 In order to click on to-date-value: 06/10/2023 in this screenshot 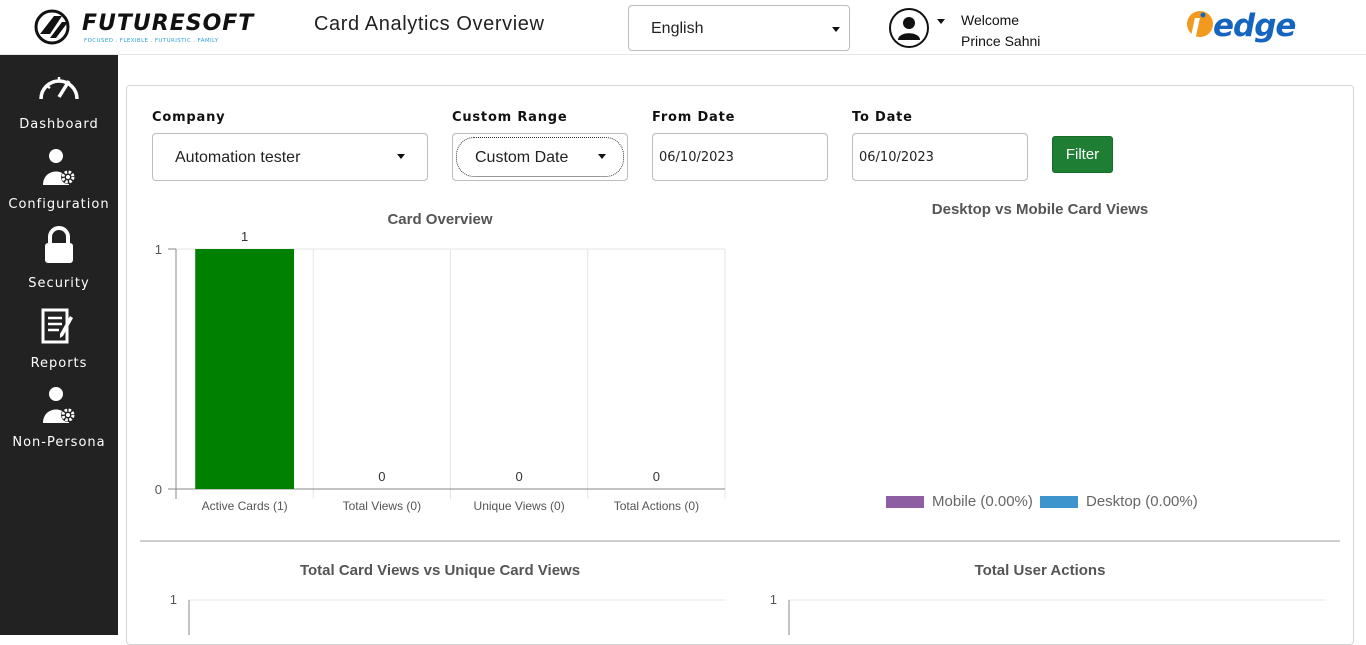, I will do `click(896, 157)`.